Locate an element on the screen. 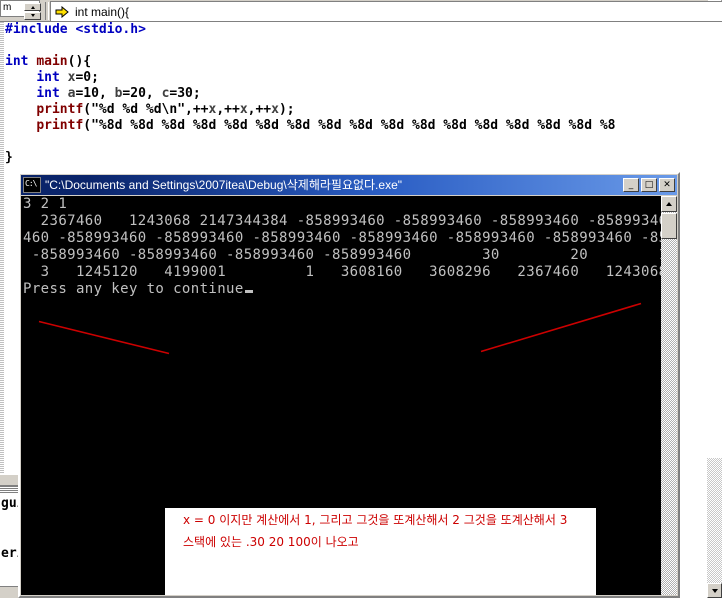 Image resolution: width=722 pixels, height=598 pixels. console-scroll-thumb is located at coordinates (669, 226).